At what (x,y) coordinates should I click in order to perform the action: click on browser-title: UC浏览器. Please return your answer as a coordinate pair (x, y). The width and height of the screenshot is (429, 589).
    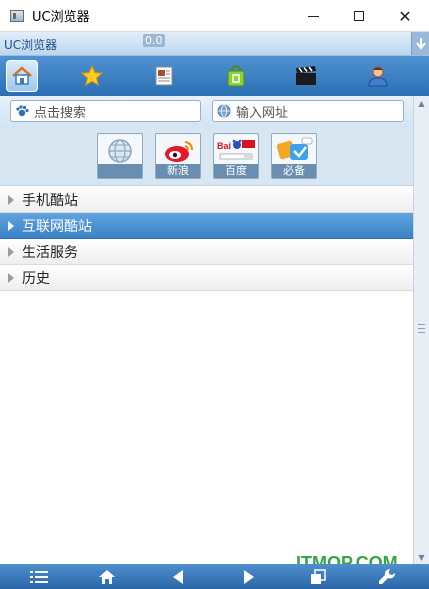
    Looking at the image, I should click on (31, 45).